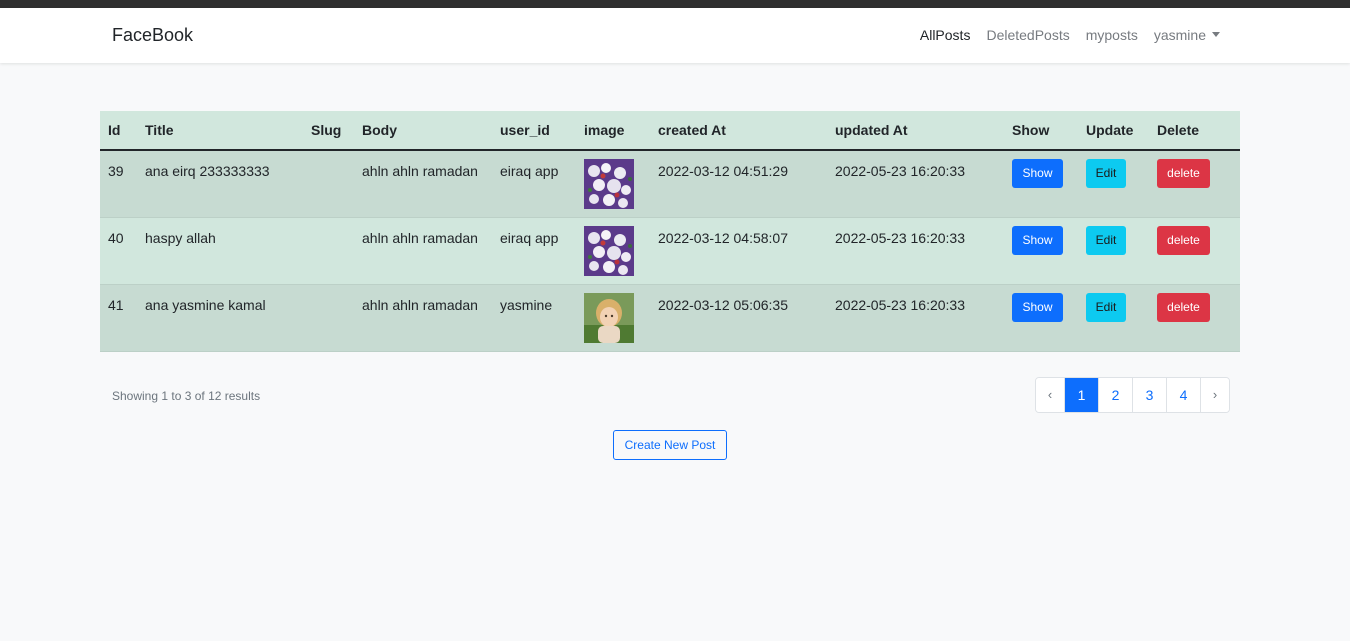 This screenshot has height=641, width=1350. Describe the element at coordinates (1050, 395) in the screenshot. I see `pagination-prev-icon: ‹` at that location.